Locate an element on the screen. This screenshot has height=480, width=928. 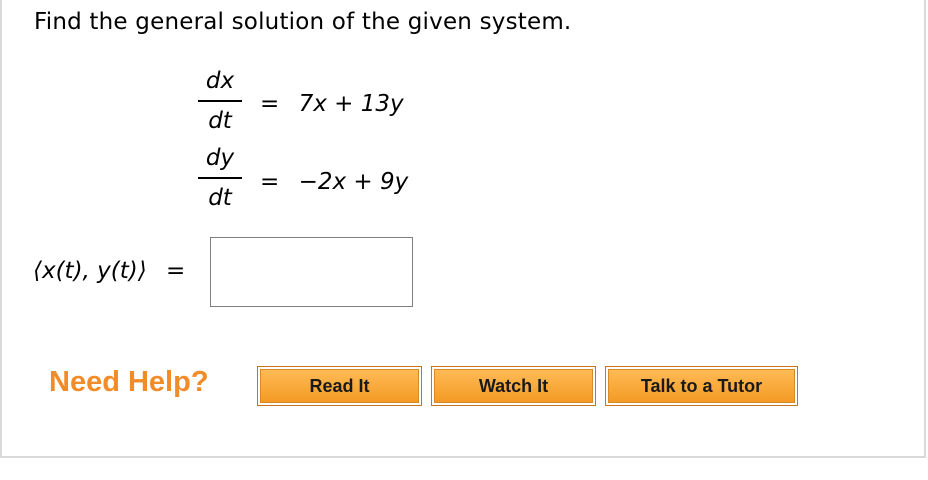
read-it-button: Read It is located at coordinates (339, 386).